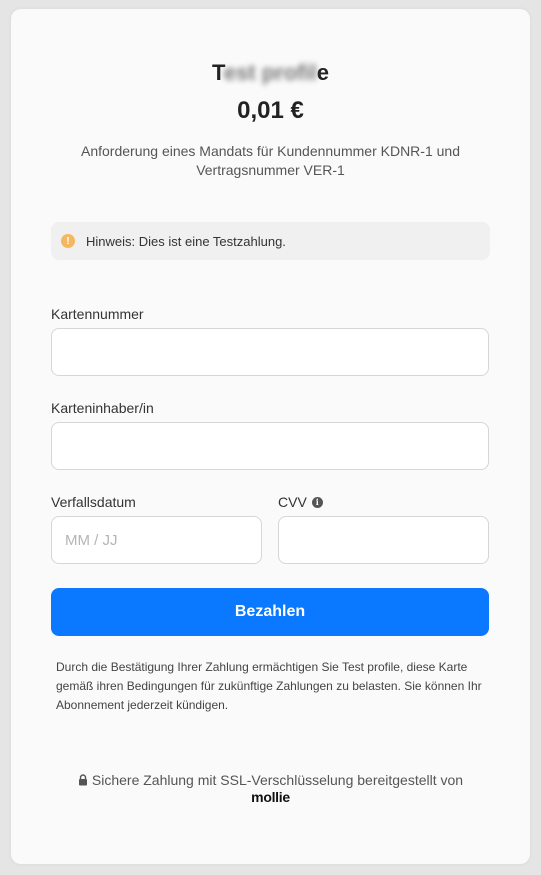 The width and height of the screenshot is (541, 875). I want to click on lock-icon, so click(82, 780).